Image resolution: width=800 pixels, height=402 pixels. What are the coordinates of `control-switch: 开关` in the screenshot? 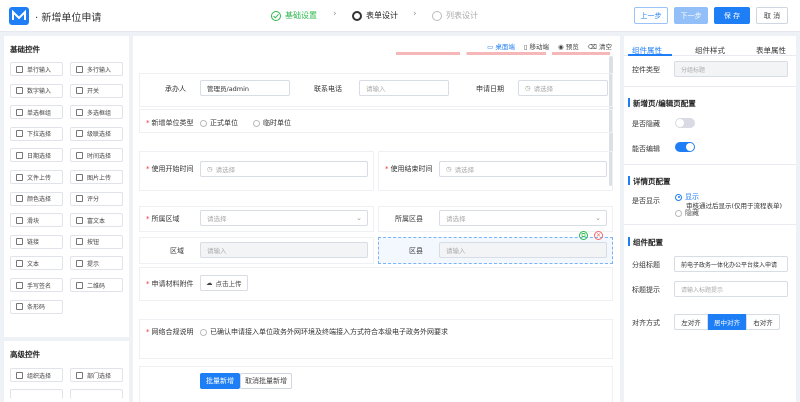 It's located at (96, 90).